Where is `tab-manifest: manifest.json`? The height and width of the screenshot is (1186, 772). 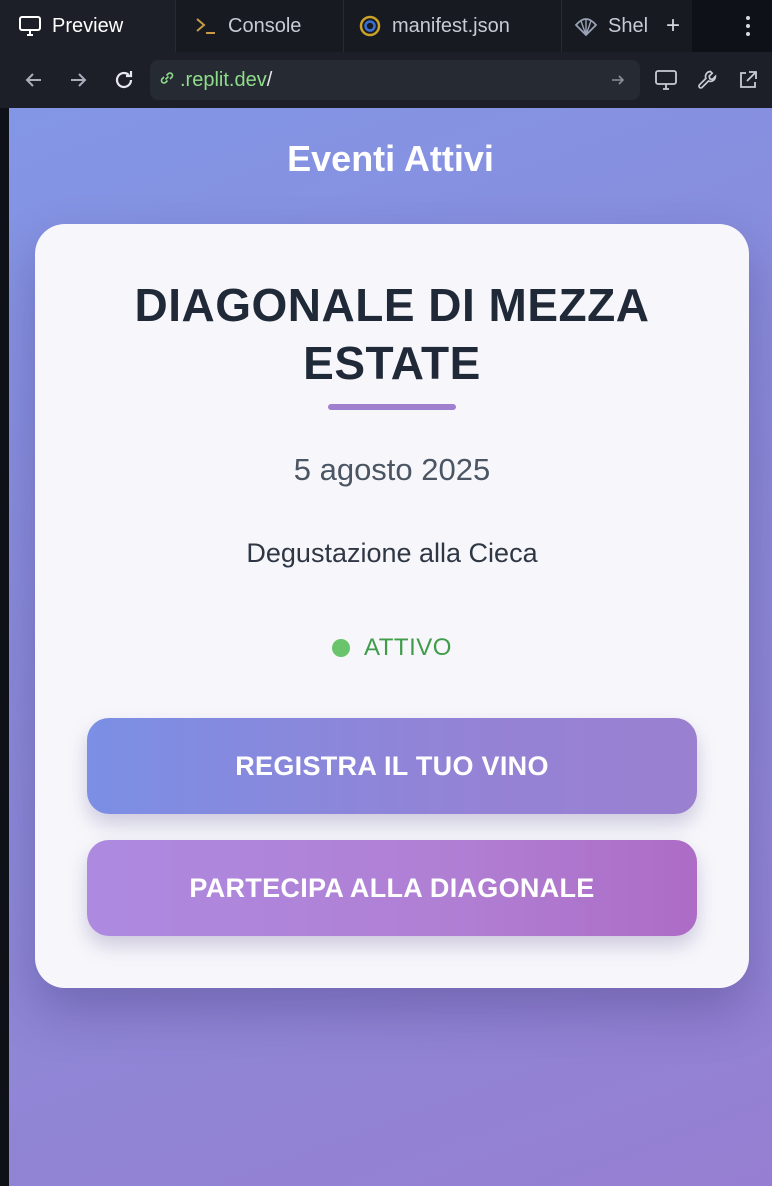 tab-manifest: manifest.json is located at coordinates (453, 26).